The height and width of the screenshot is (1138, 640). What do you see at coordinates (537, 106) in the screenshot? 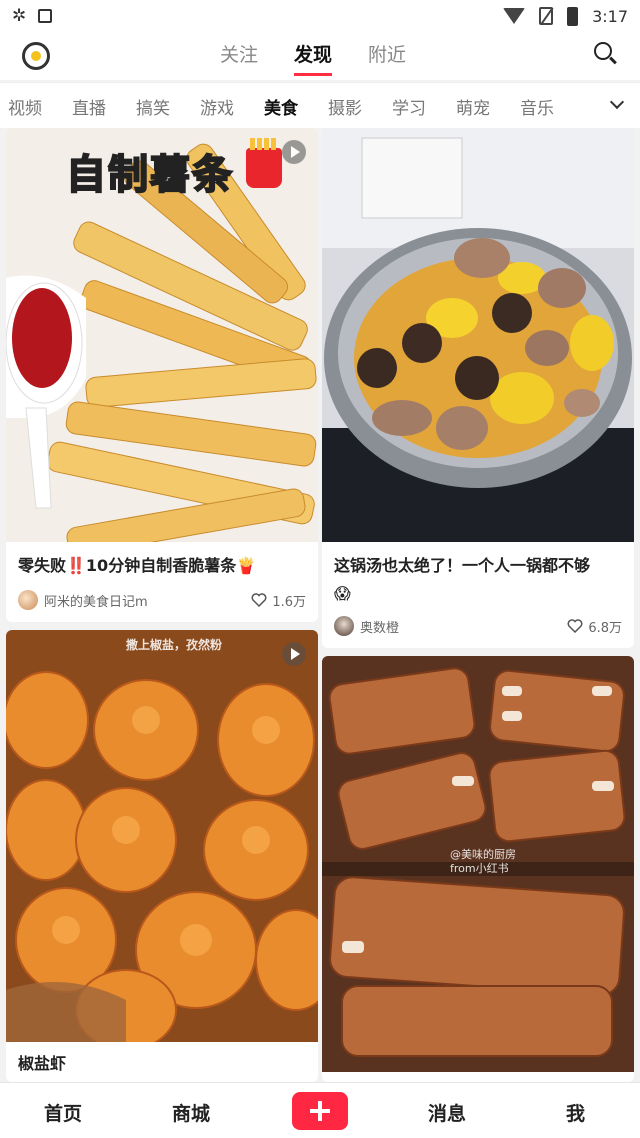
I see `category-music: 音乐` at bounding box center [537, 106].